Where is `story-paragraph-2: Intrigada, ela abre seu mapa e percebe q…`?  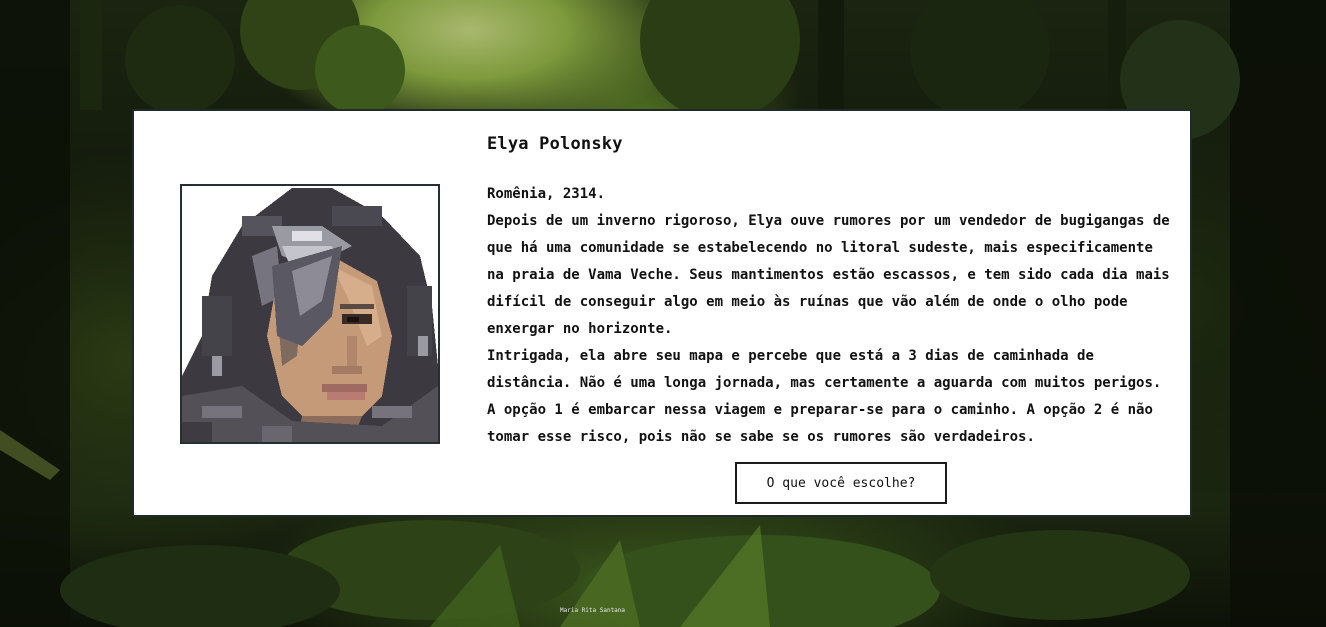
story-paragraph-2: Intrigada, ela abre seu mapa e percebe q… is located at coordinates (824, 396).